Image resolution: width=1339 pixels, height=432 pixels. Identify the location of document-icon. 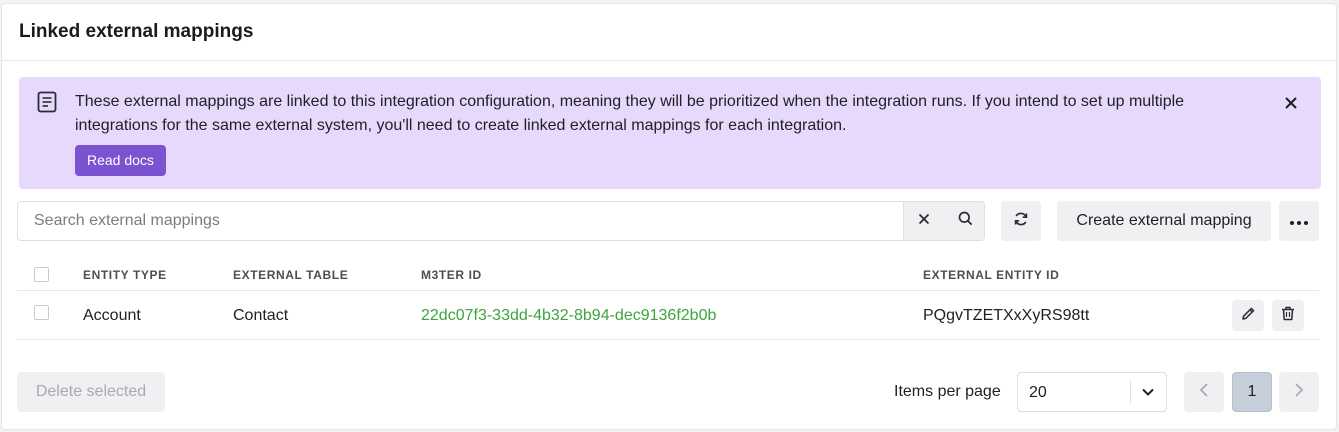
(47, 102).